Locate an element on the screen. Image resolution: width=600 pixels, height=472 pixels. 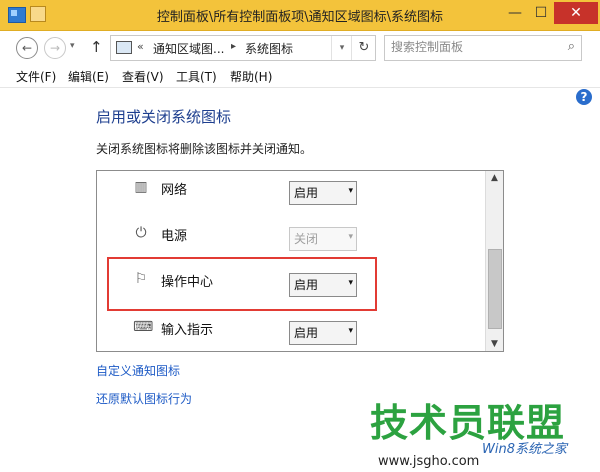
search-box: ⌕ is located at coordinates (483, 48).